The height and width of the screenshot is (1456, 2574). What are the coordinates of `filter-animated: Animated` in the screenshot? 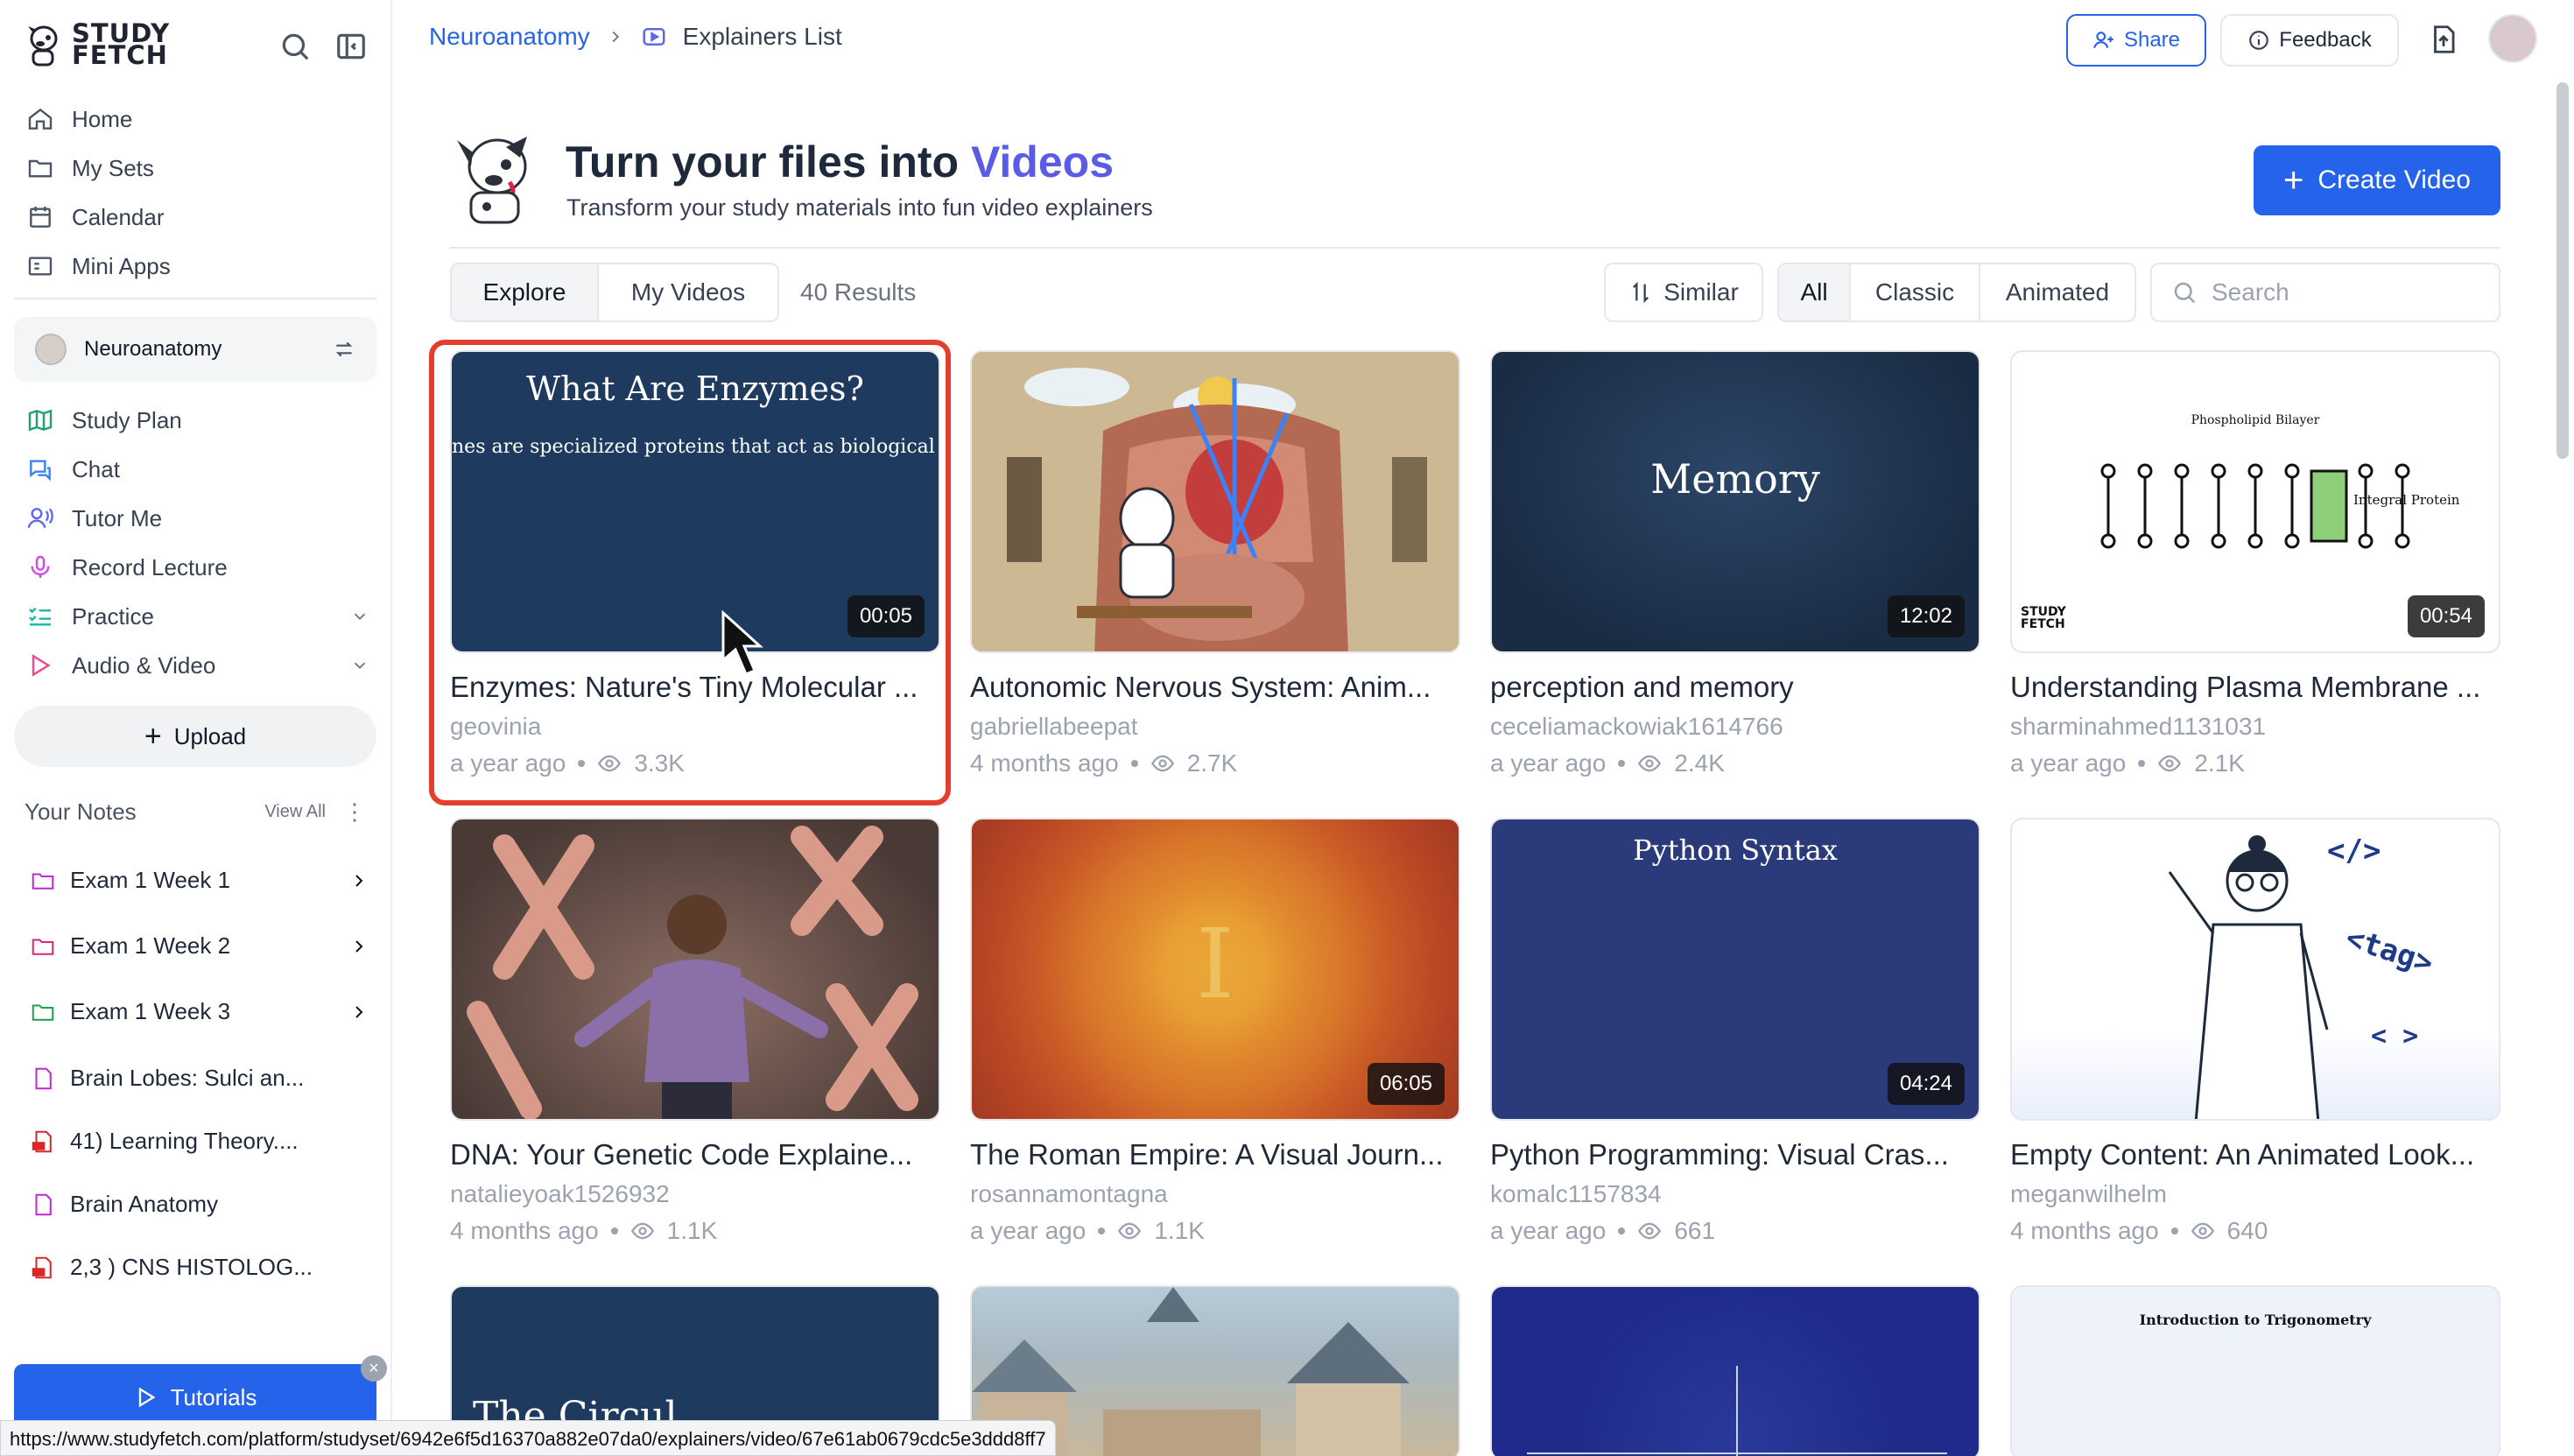 It's located at (2057, 292).